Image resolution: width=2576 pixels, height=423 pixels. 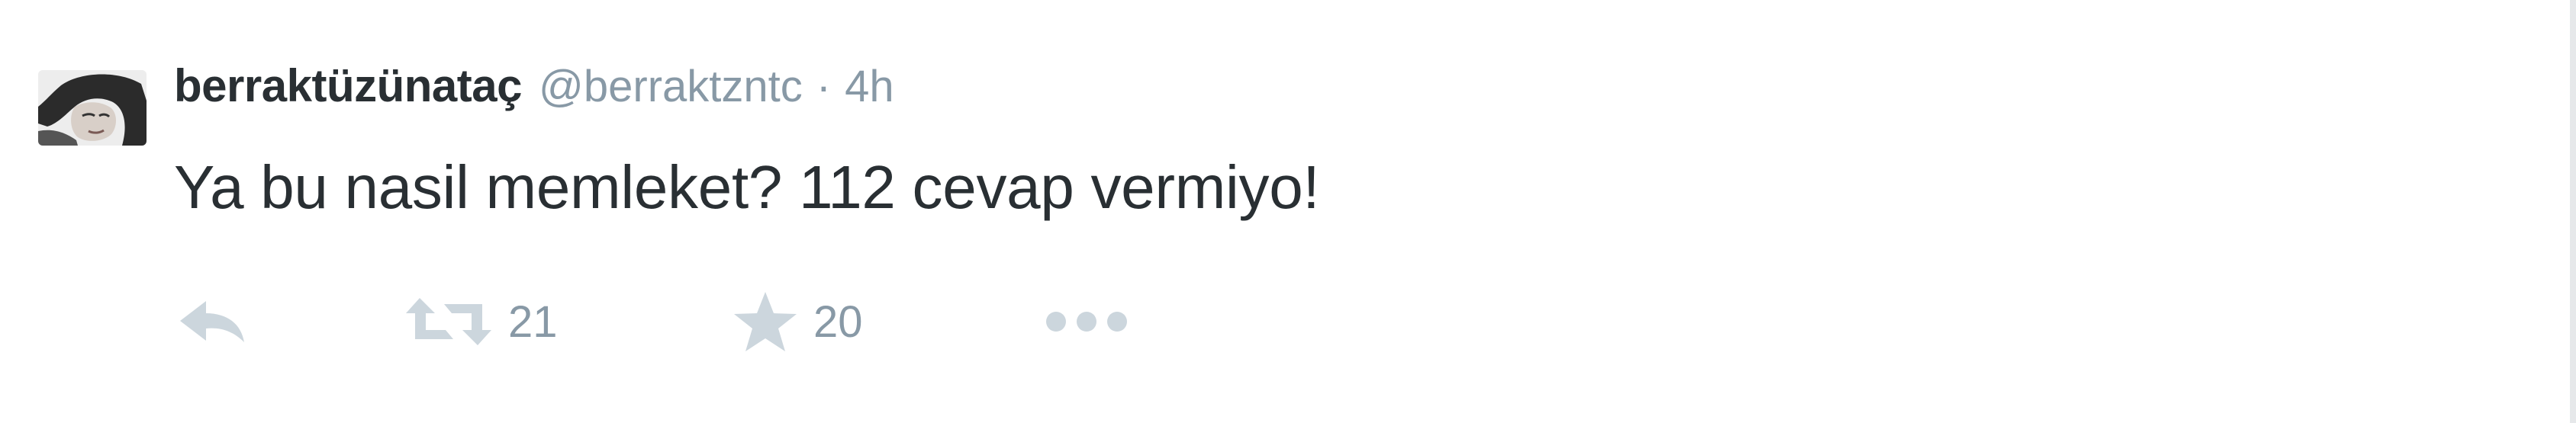 I want to click on retweet-count: 21, so click(x=533, y=321).